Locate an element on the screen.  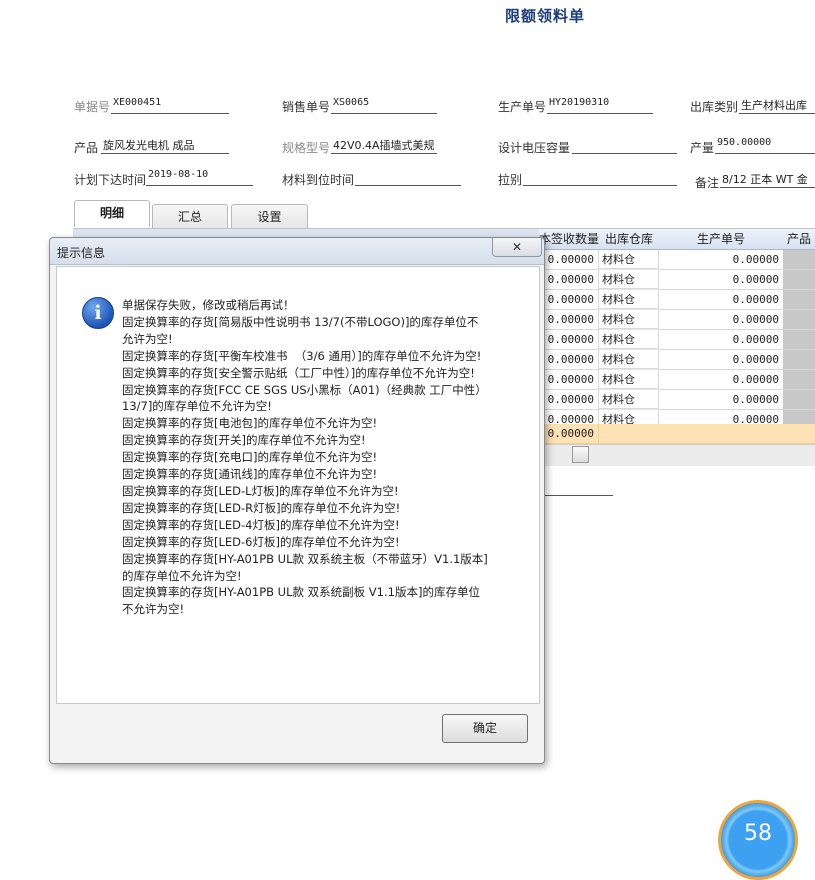
tab-settings: 设置 is located at coordinates (269, 216).